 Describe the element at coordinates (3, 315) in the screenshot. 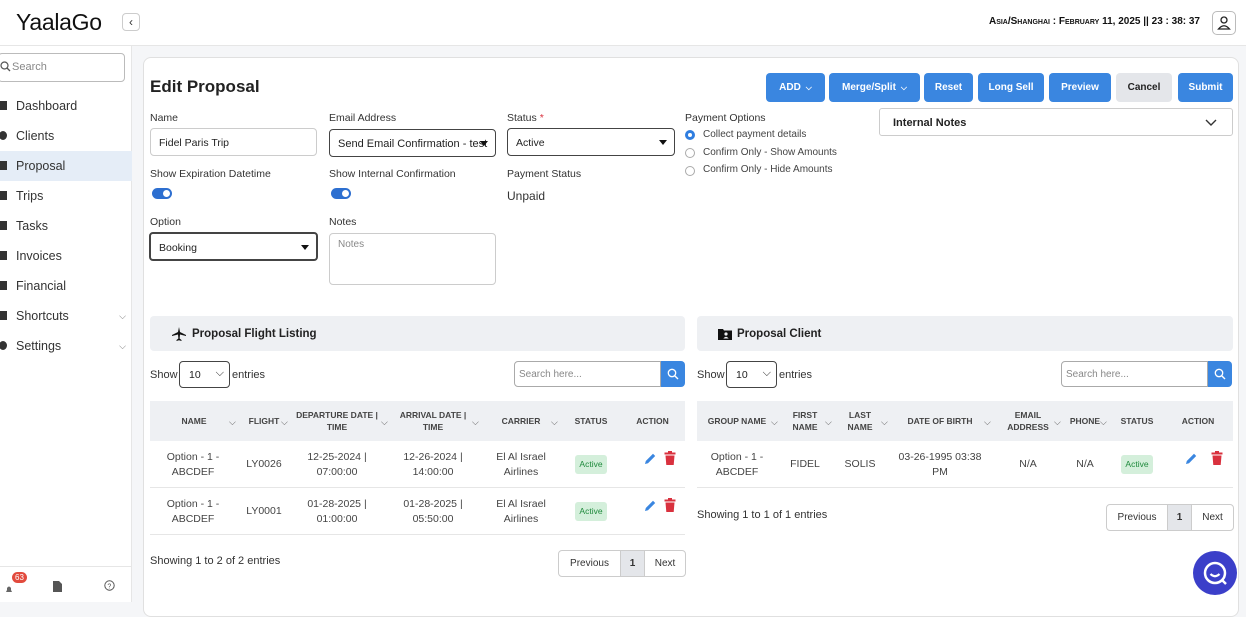

I see `shortcuts-icon` at that location.